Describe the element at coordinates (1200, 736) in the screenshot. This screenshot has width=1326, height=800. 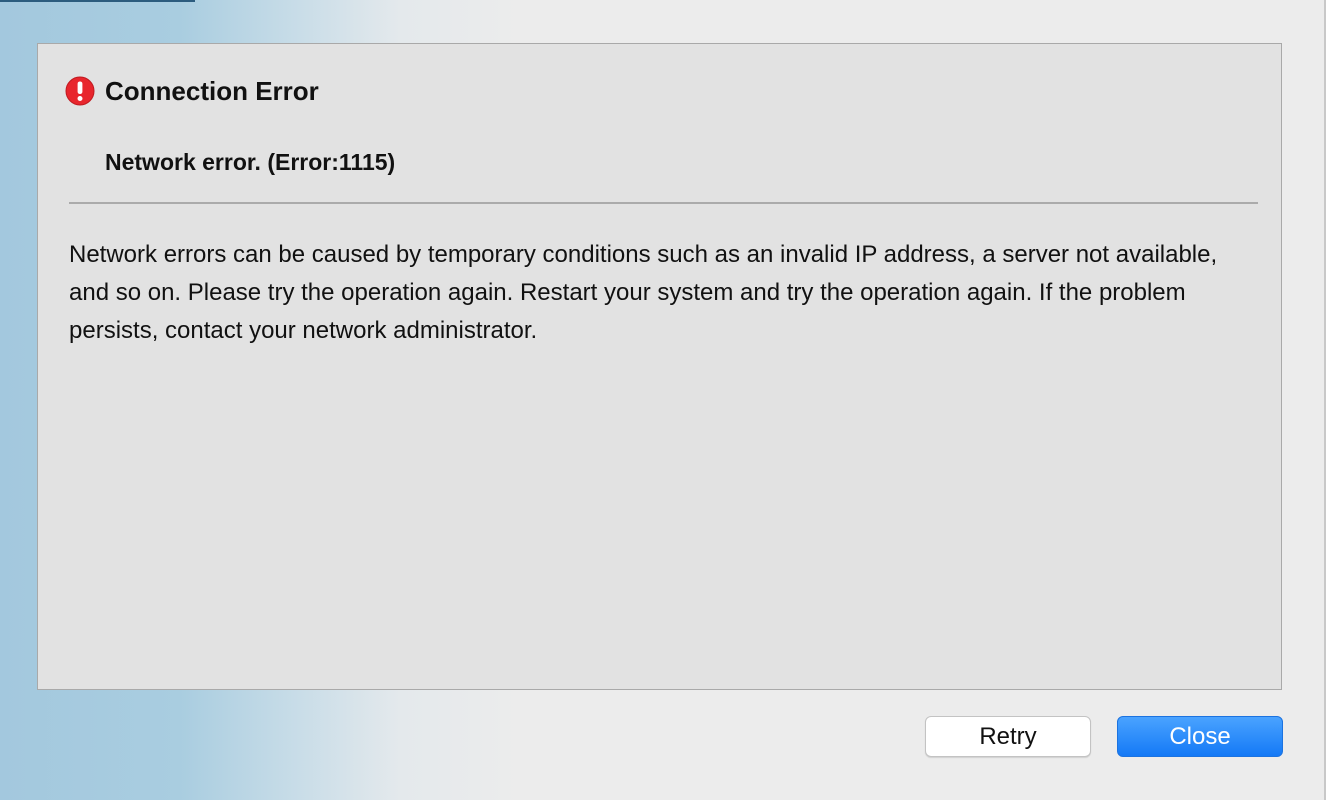
I see `close-button: Close` at that location.